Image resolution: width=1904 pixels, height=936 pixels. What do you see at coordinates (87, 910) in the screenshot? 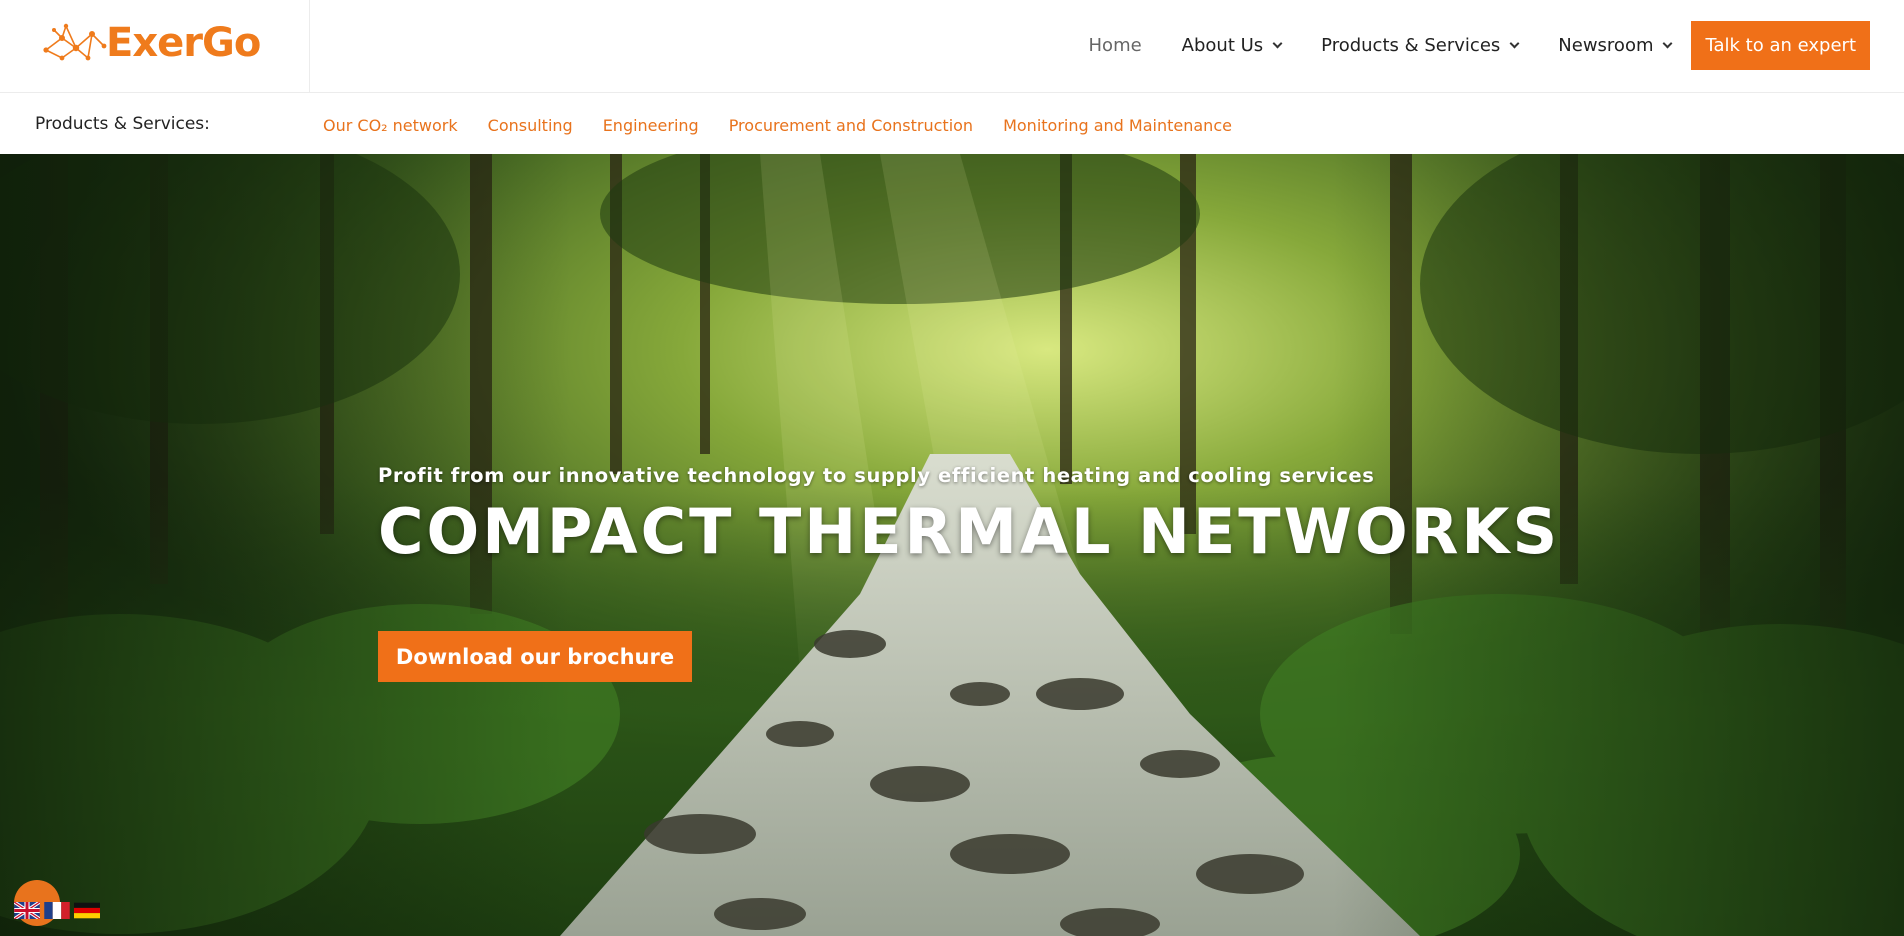
I see `germany-flag-icon` at bounding box center [87, 910].